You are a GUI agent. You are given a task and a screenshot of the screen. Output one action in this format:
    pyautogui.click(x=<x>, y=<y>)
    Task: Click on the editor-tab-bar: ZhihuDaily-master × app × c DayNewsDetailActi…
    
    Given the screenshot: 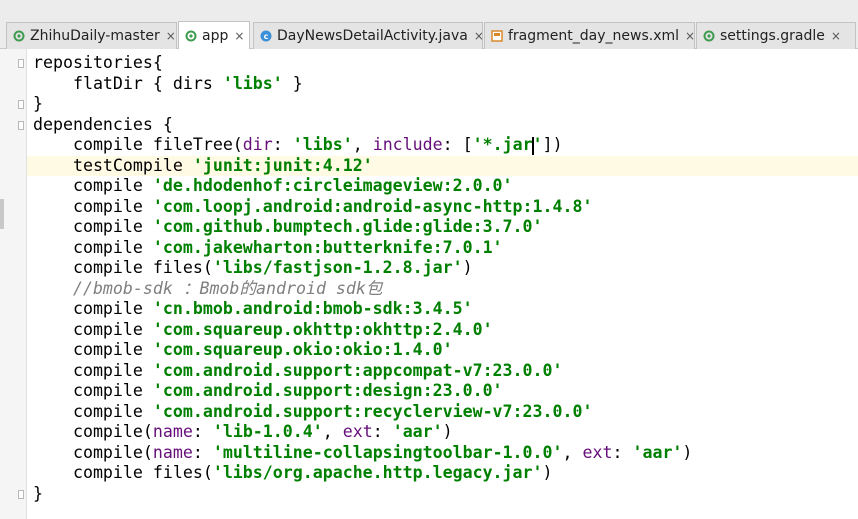 What is the action you would take?
    pyautogui.click(x=429, y=24)
    